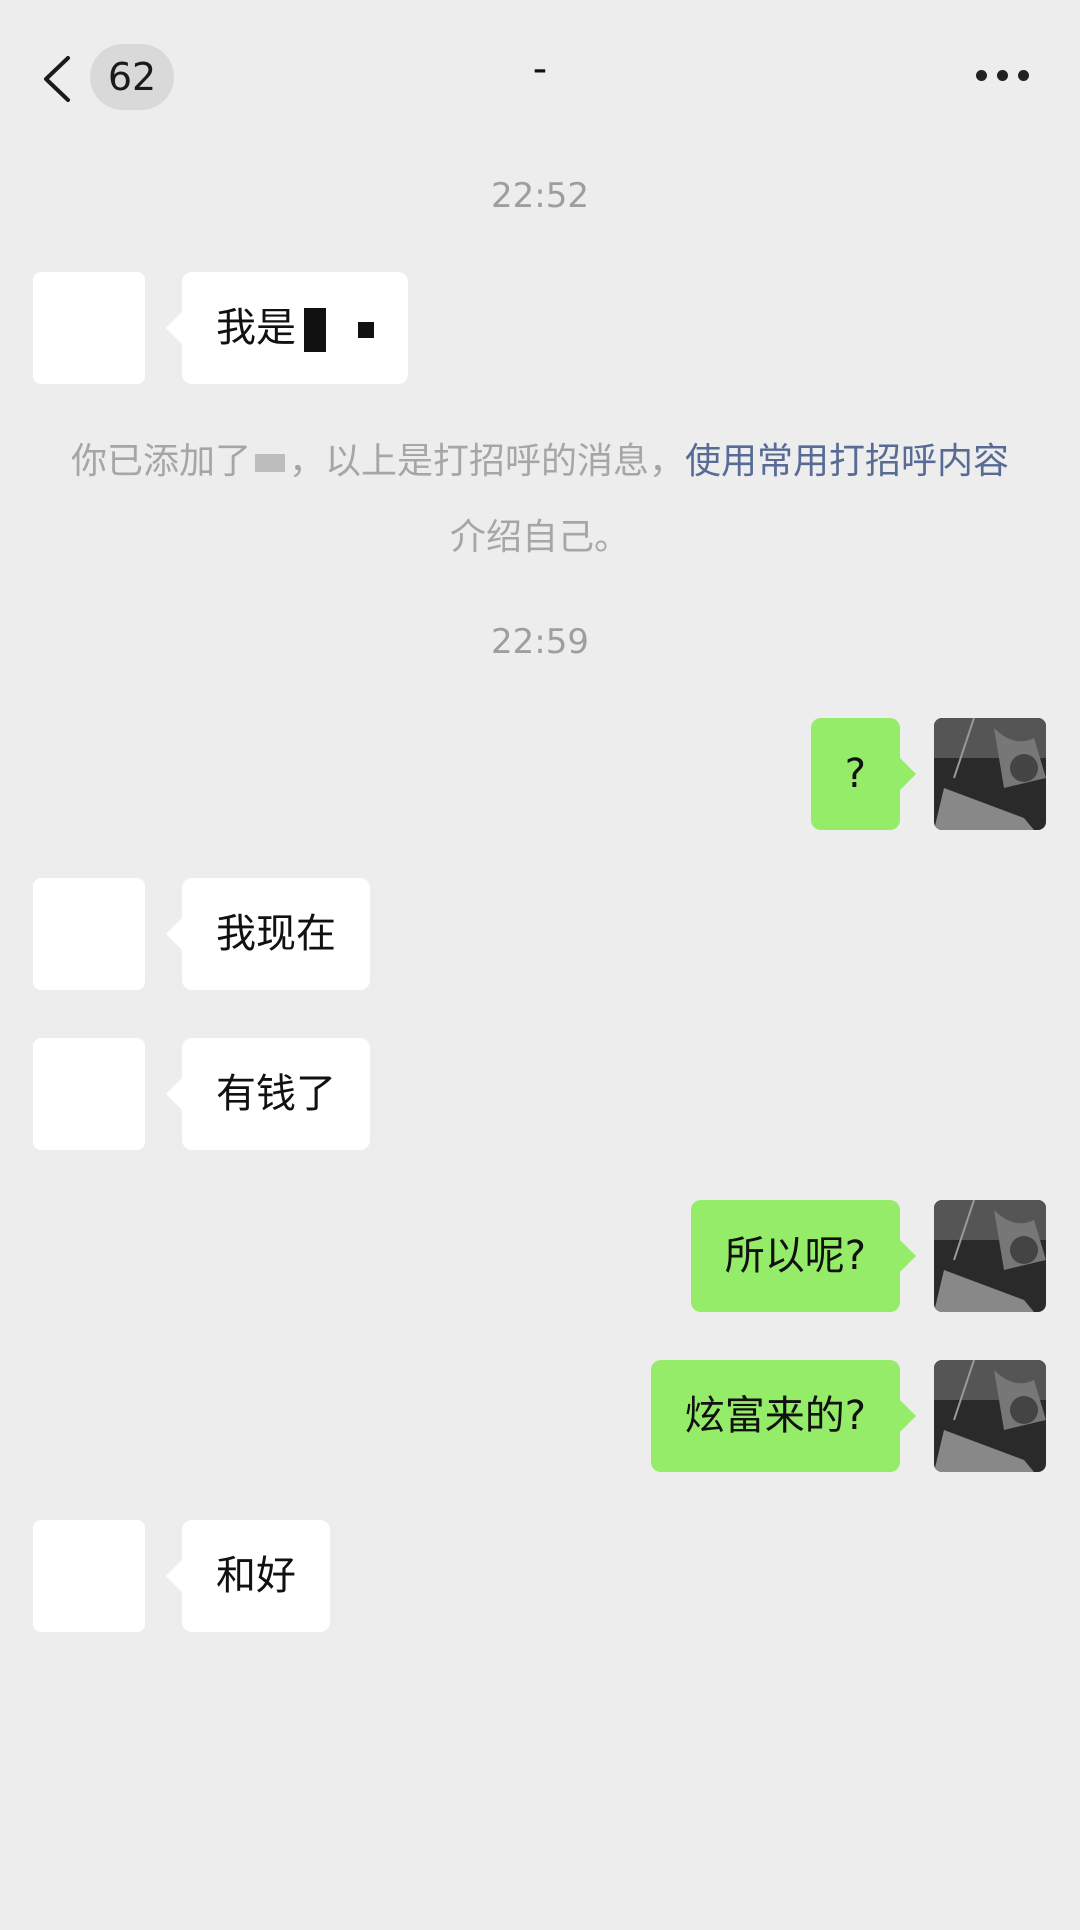 The width and height of the screenshot is (1080, 1930). I want to click on timestamp: 22:59, so click(540, 642).